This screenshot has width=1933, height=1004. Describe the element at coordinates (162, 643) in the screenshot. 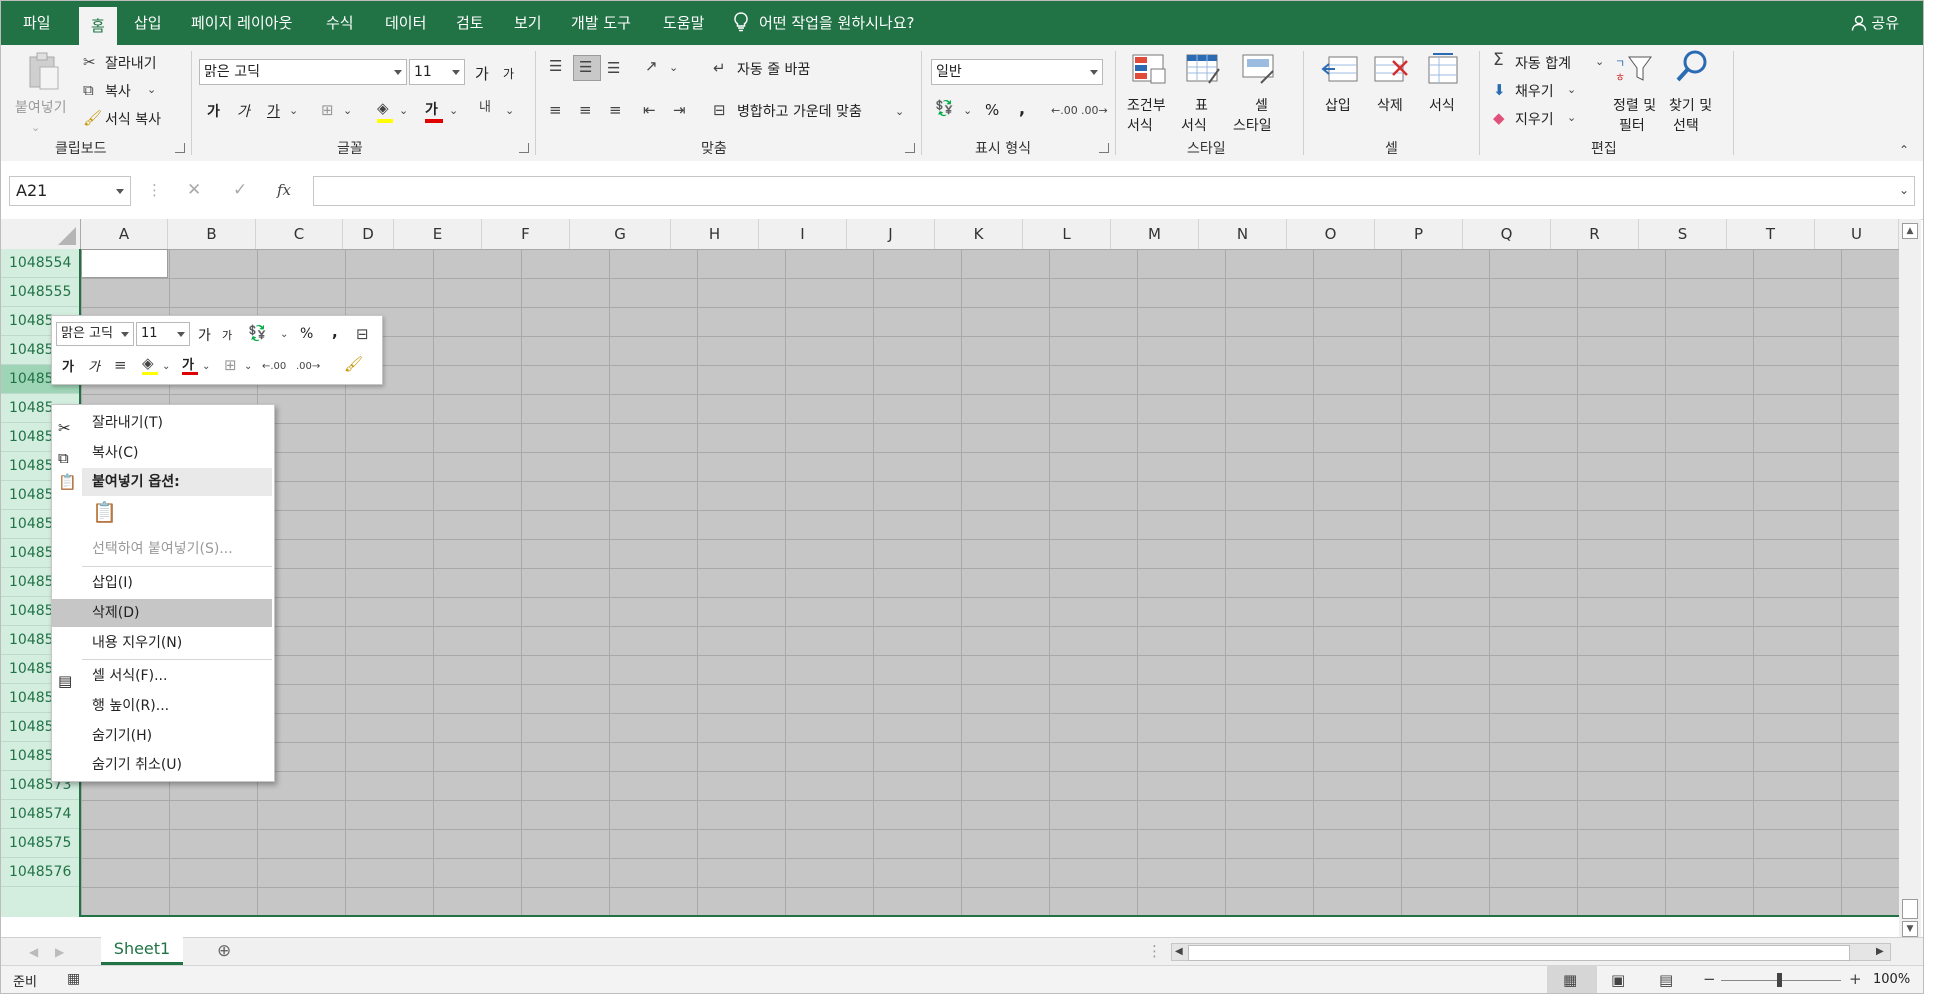

I see `menu-item-clear-contents: 내용 지우기(N)` at that location.